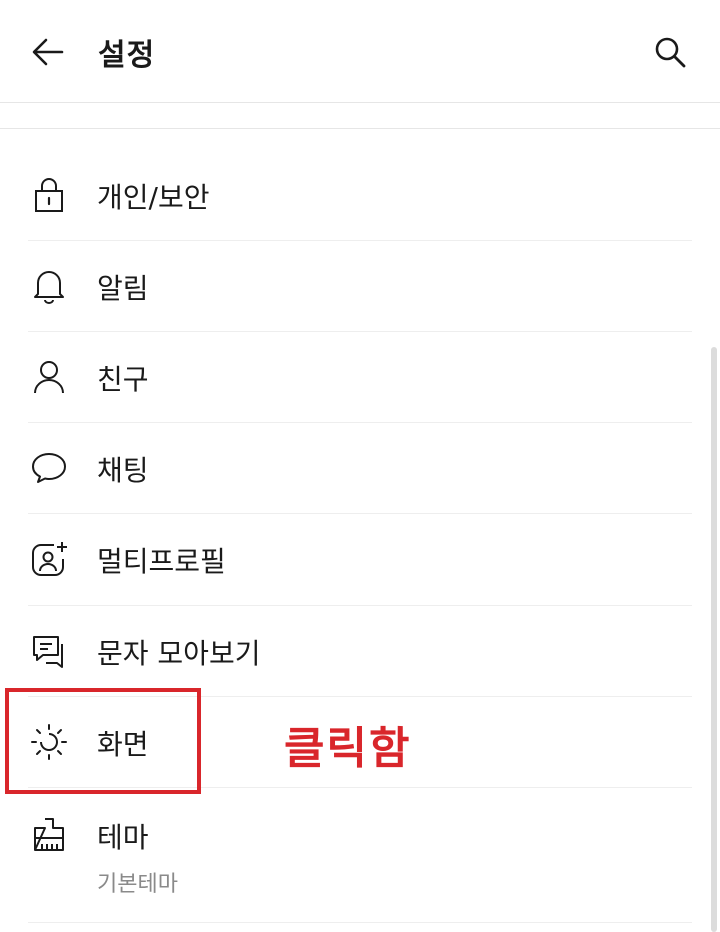  What do you see at coordinates (360, 922) in the screenshot?
I see `row-divider` at bounding box center [360, 922].